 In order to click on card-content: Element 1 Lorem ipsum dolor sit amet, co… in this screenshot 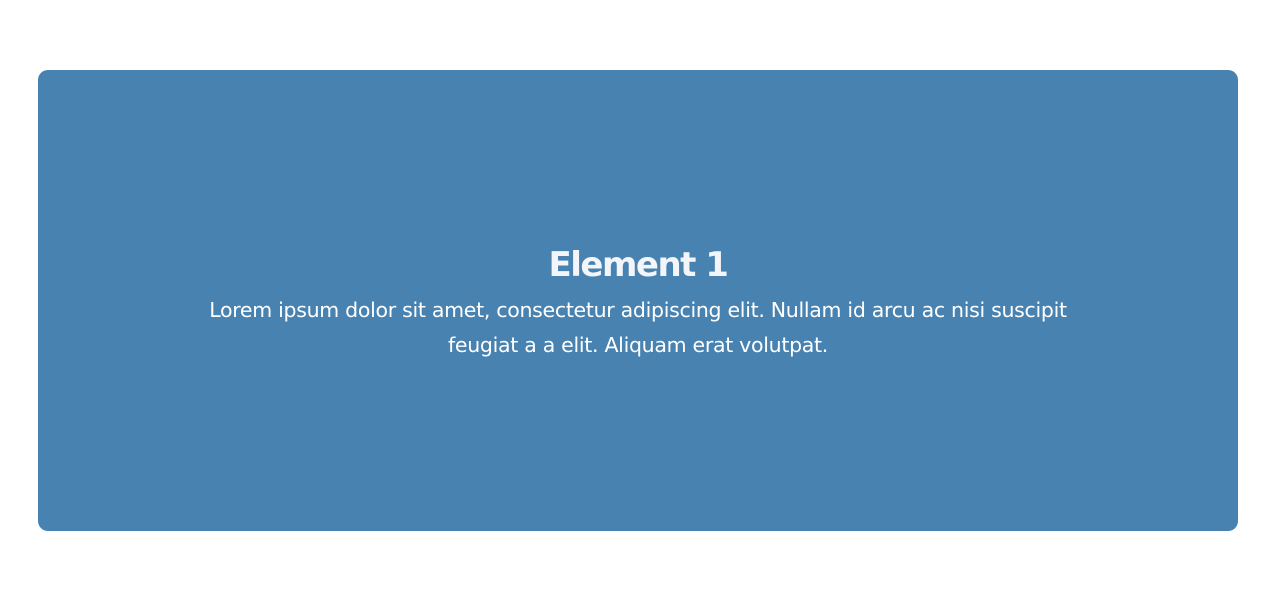, I will do `click(638, 304)`.